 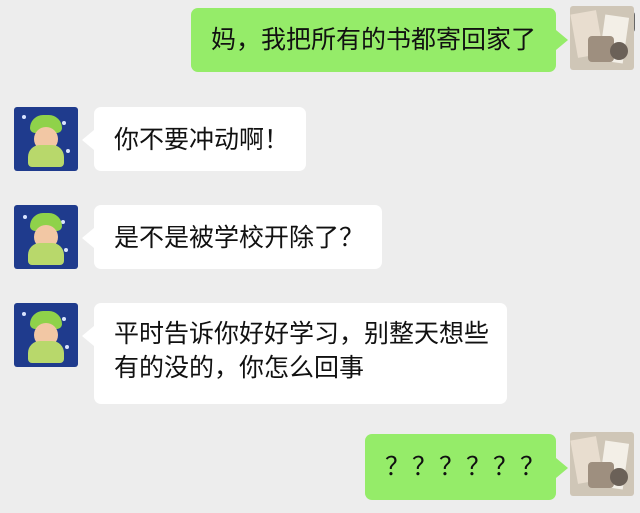 I want to click on message-bubble-incoming-3: 平时告诉你好好学习，别整天想些 有的没的，你怎么回事, so click(x=300, y=353).